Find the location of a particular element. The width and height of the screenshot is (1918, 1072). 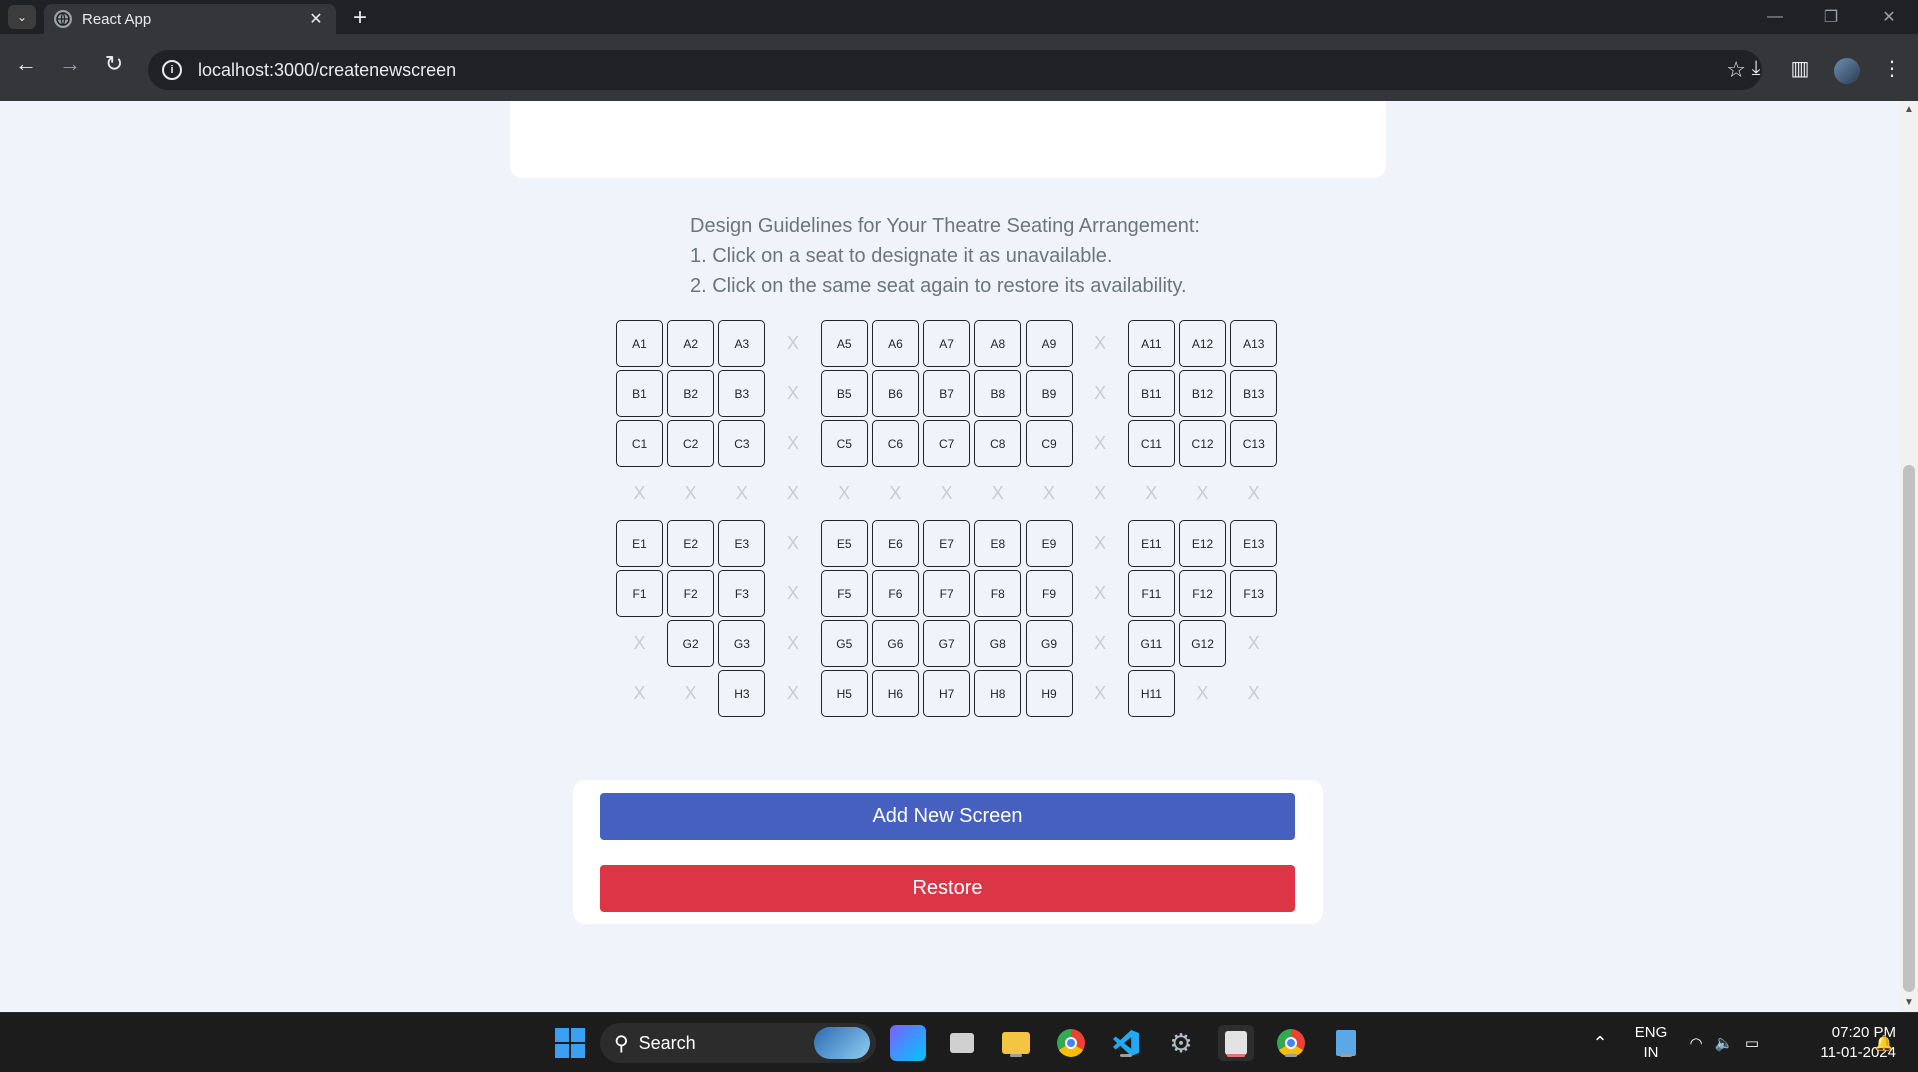

seat-f12: F12 is located at coordinates (1203, 593).